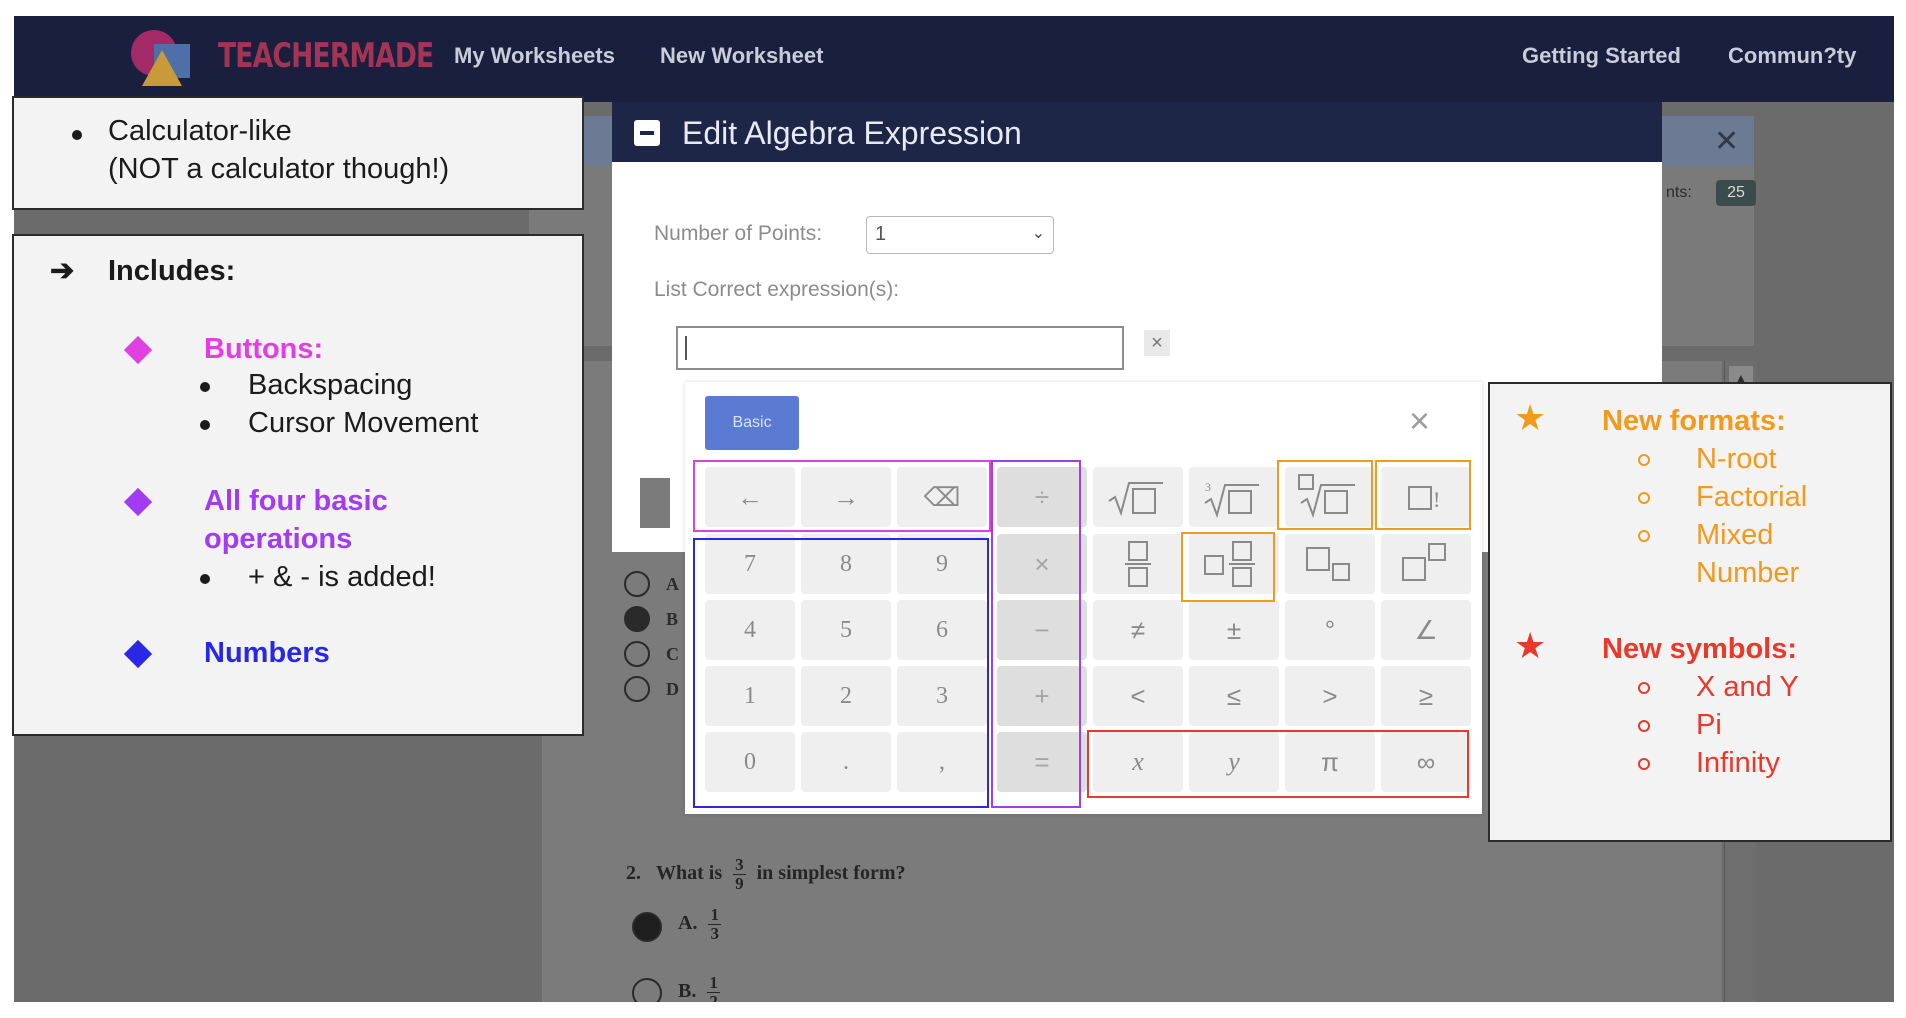 The height and width of the screenshot is (1018, 1906). Describe the element at coordinates (1138, 630) in the screenshot. I see `key-not-equal: ≠` at that location.